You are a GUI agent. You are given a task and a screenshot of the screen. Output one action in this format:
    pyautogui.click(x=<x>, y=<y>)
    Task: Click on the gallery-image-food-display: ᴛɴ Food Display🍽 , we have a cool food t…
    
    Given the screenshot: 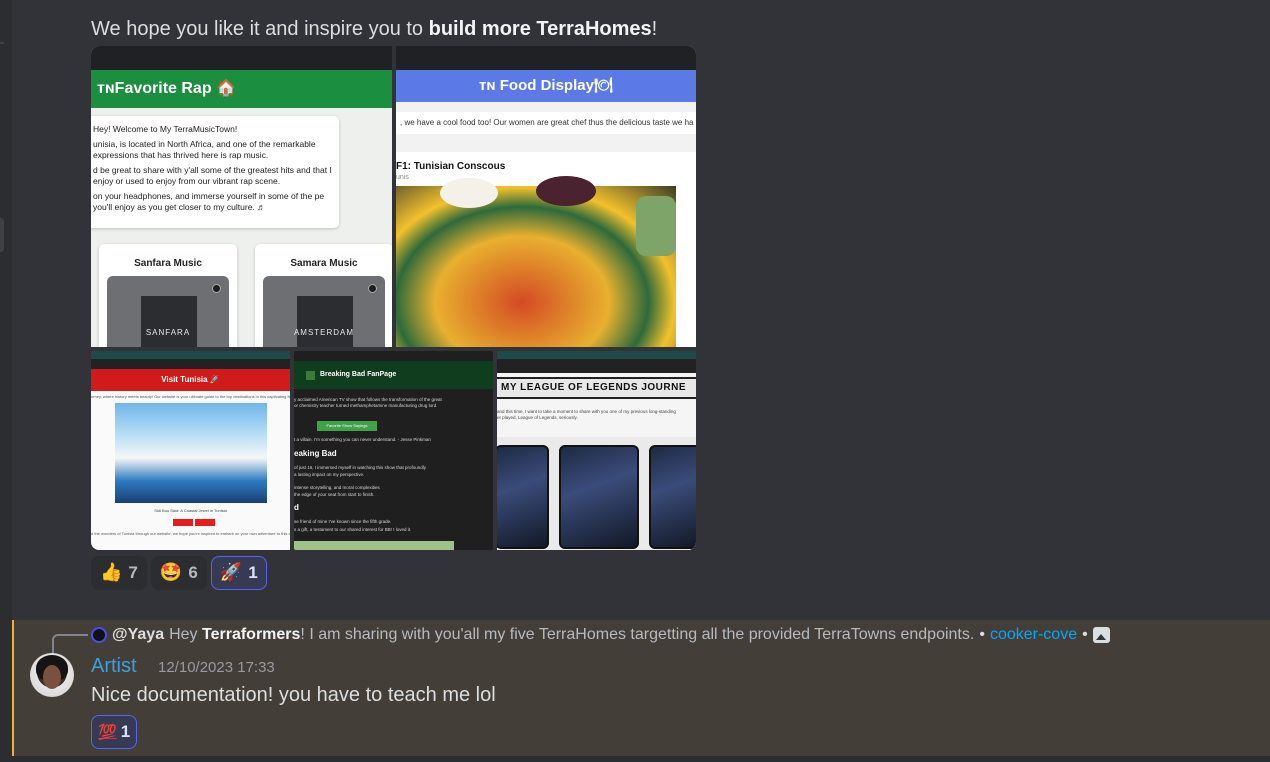 What is the action you would take?
    pyautogui.click(x=546, y=196)
    